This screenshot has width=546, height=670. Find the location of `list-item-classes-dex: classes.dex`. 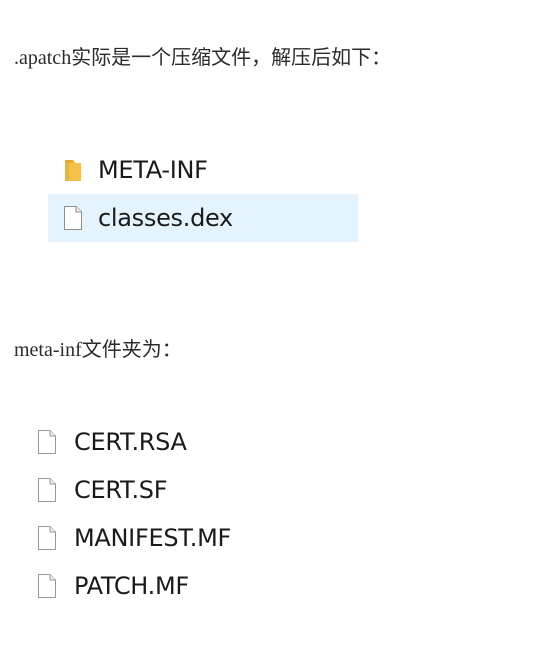

list-item-classes-dex: classes.dex is located at coordinates (203, 218).